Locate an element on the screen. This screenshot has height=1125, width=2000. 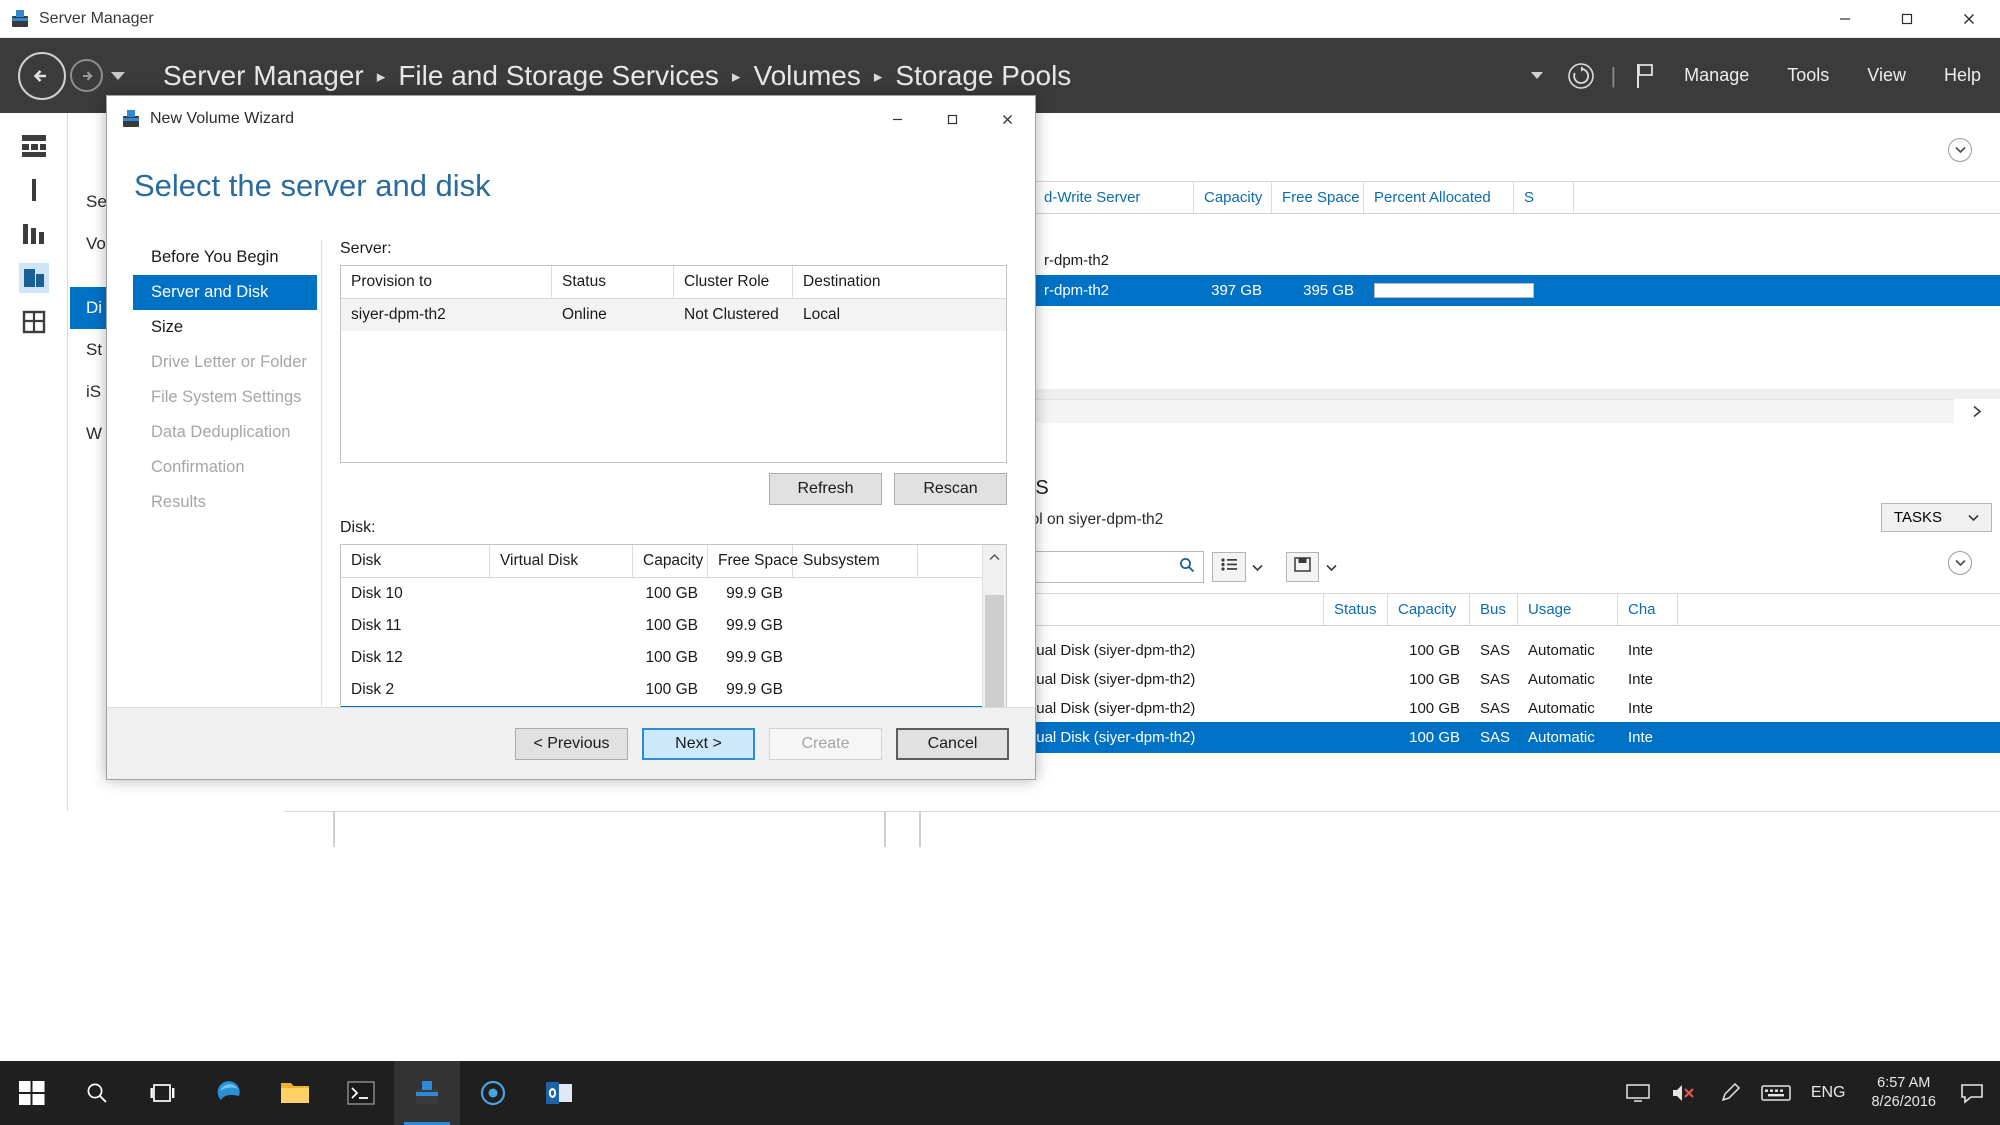
cell-disk: Disk 10 is located at coordinates (377, 593).